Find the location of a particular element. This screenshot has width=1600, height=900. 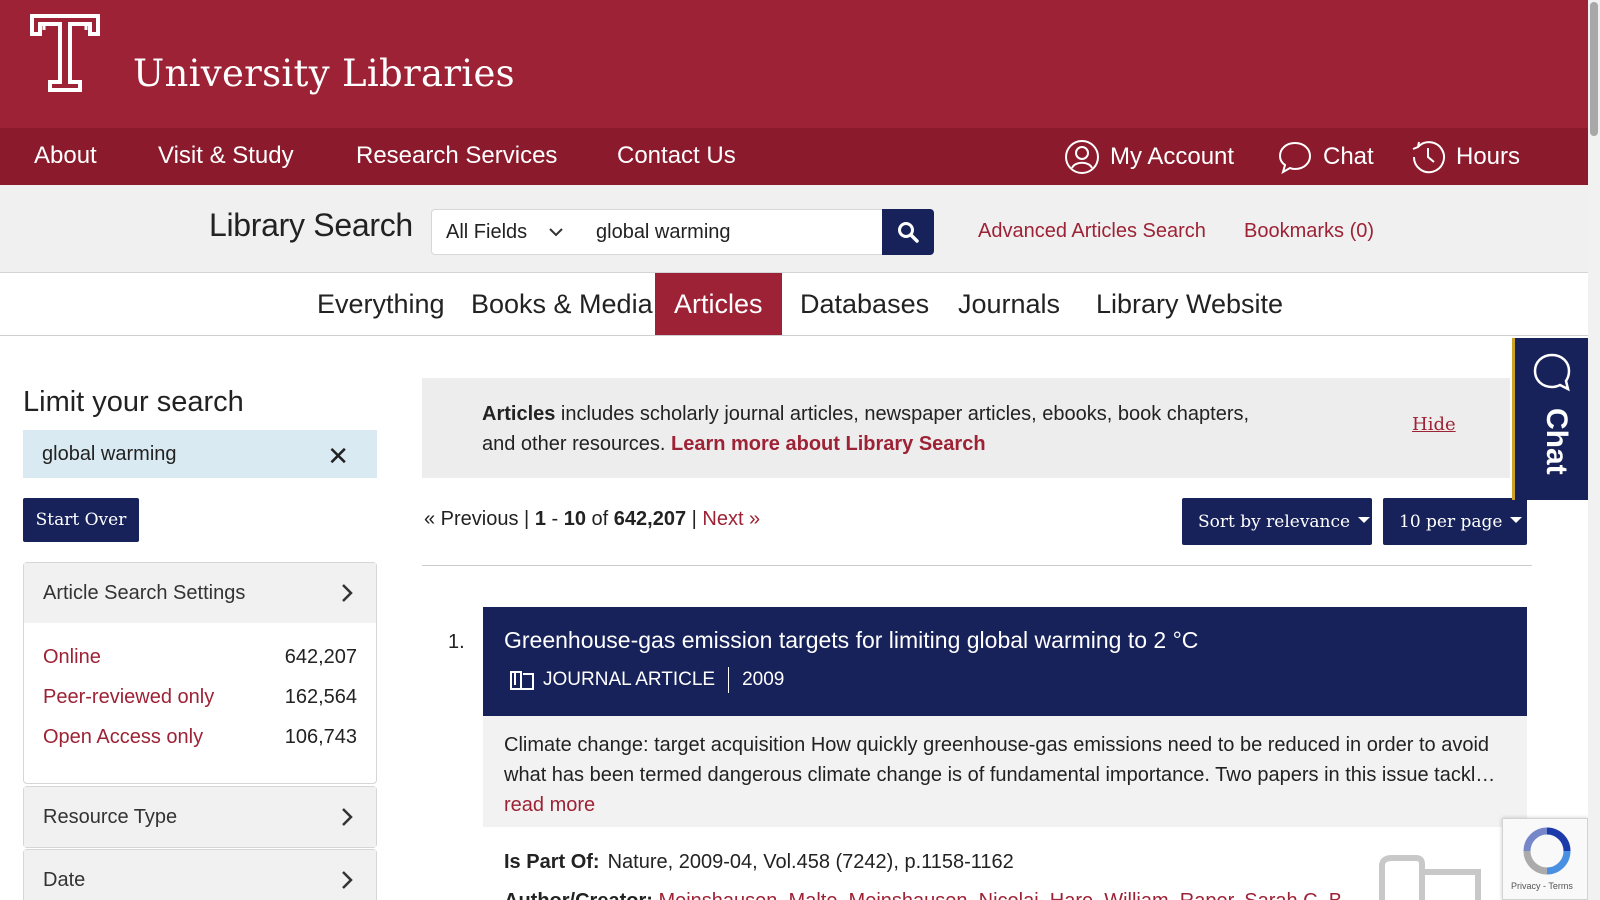

scrollbar is located at coordinates (1594, 450).